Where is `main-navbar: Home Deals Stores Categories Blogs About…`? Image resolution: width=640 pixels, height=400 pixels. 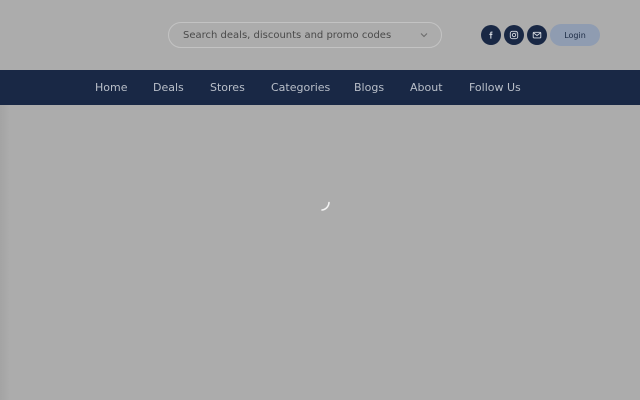 main-navbar: Home Deals Stores Categories Blogs About… is located at coordinates (320, 87).